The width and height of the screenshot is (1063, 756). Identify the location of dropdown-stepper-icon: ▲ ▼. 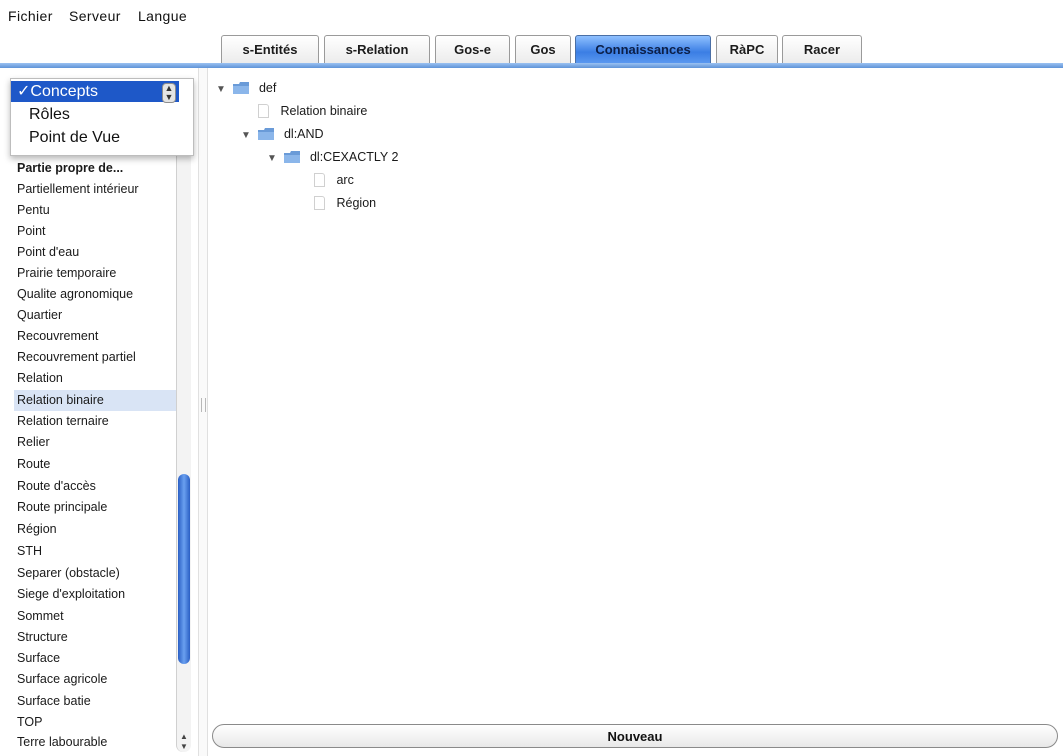
(169, 93).